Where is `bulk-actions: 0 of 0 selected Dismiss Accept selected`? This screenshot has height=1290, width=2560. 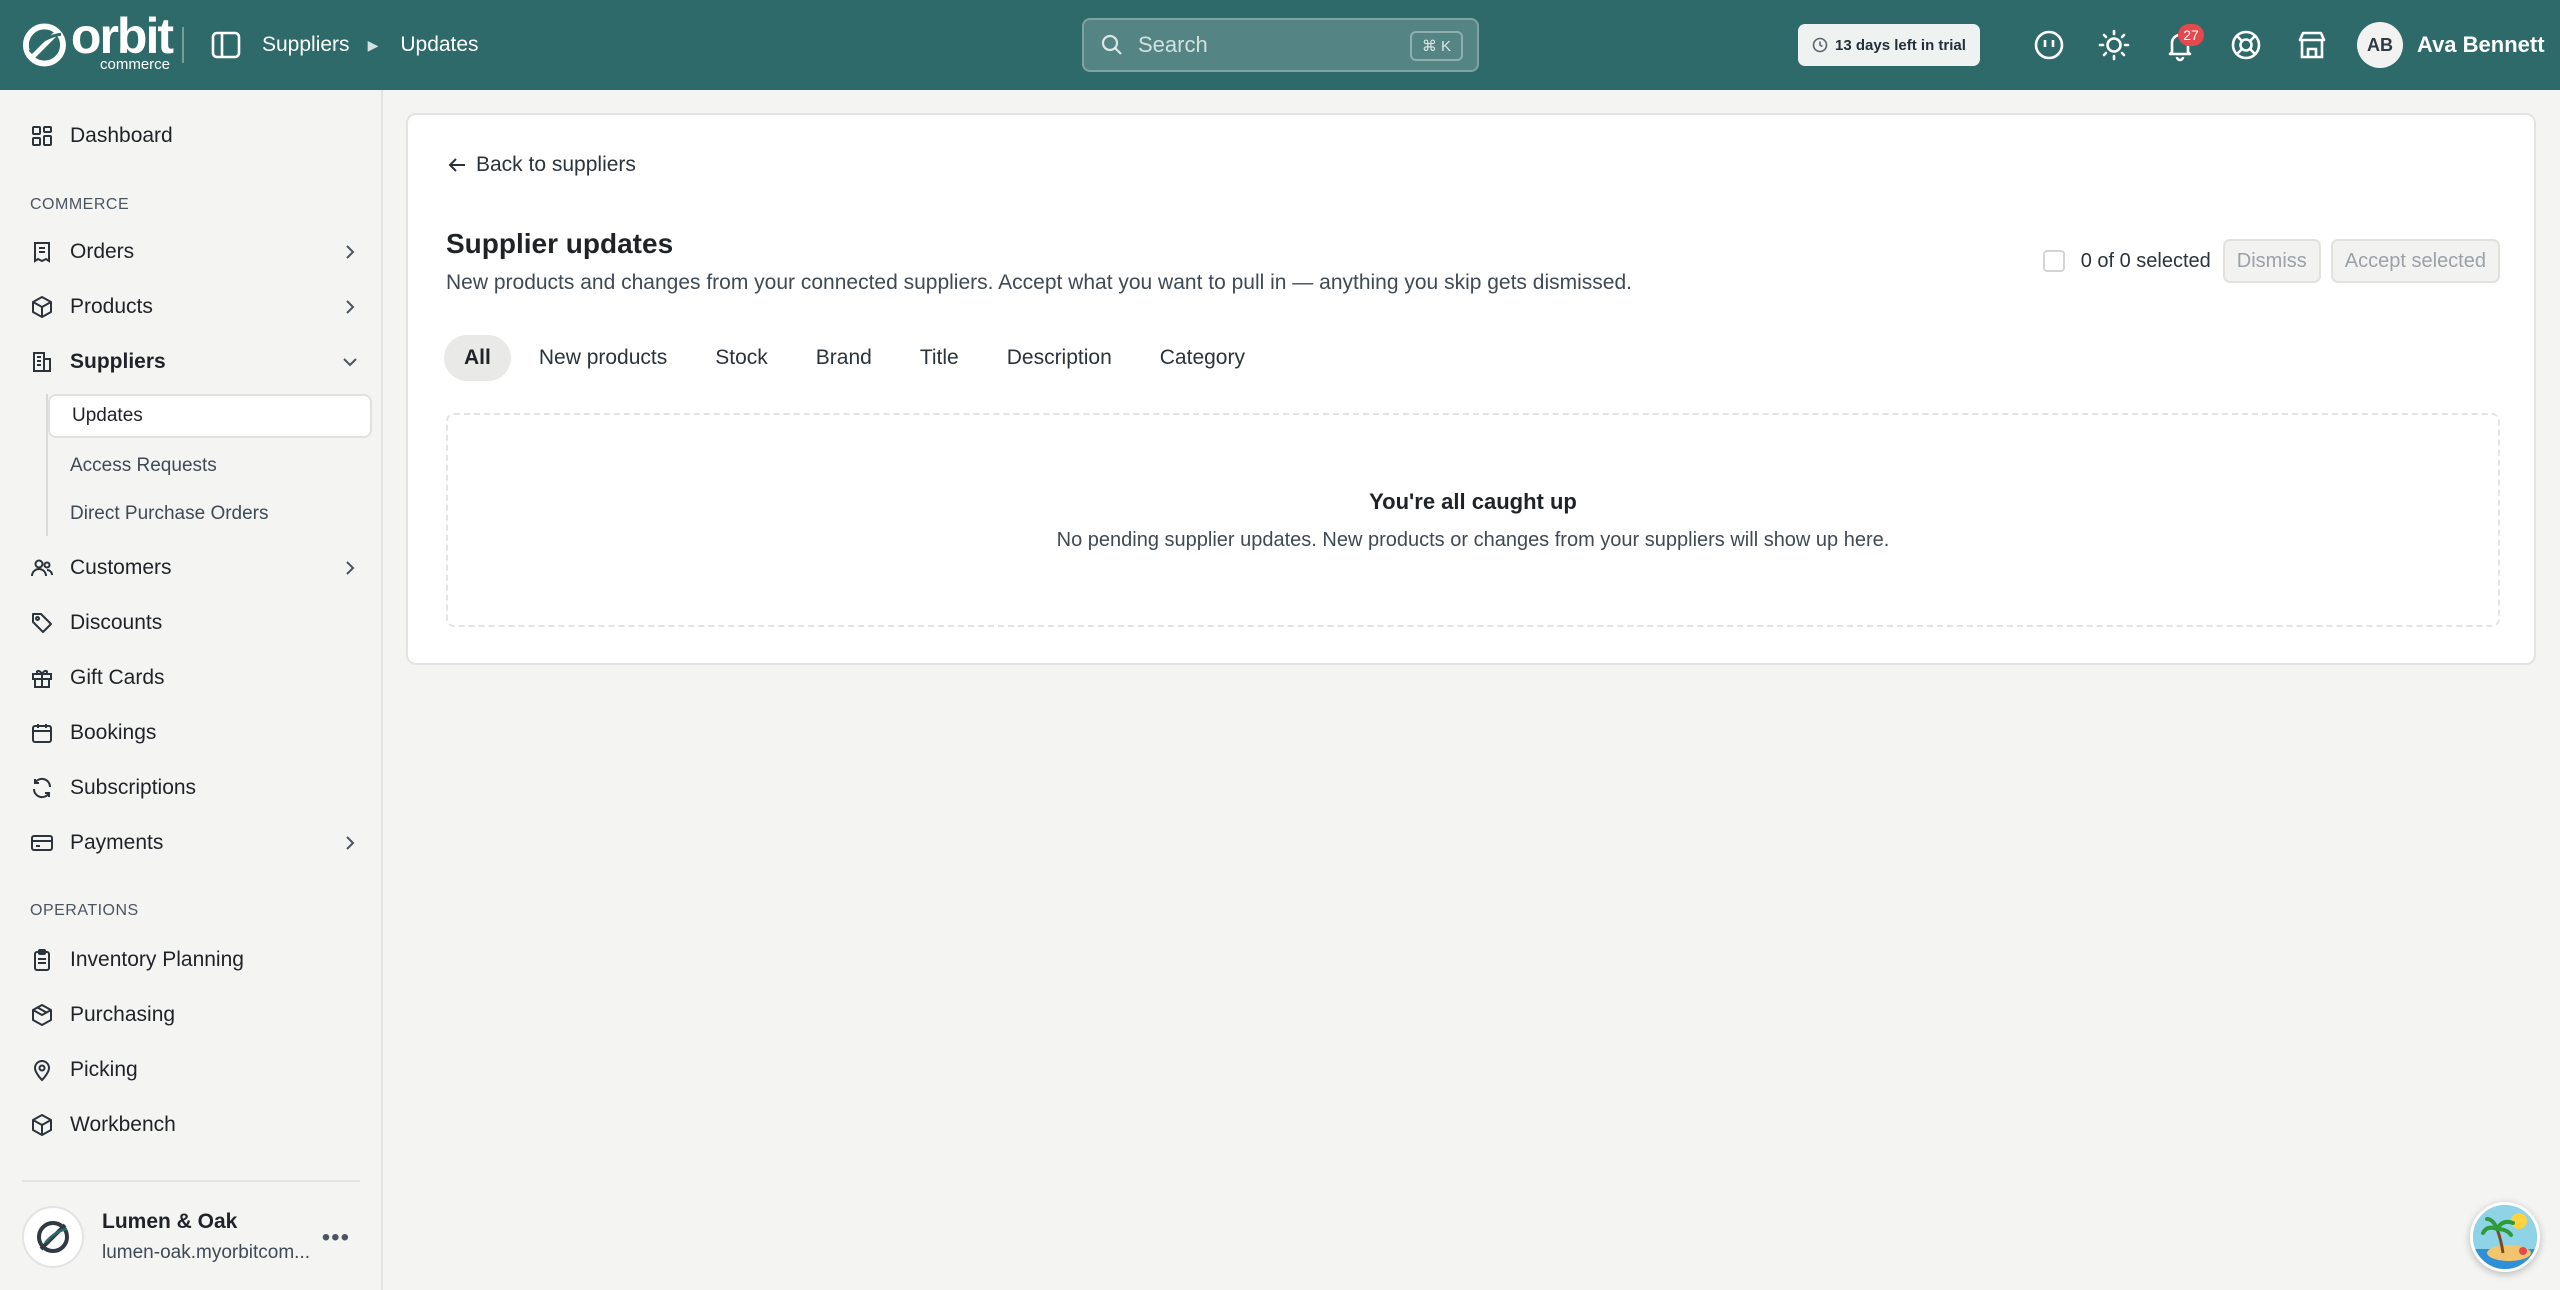 bulk-actions: 0 of 0 selected Dismiss Accept selected is located at coordinates (2271, 261).